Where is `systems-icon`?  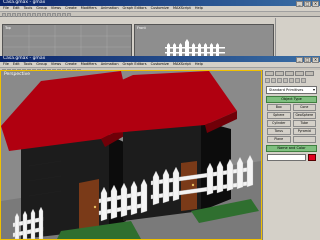
systems-icon is located at coordinates (303, 80).